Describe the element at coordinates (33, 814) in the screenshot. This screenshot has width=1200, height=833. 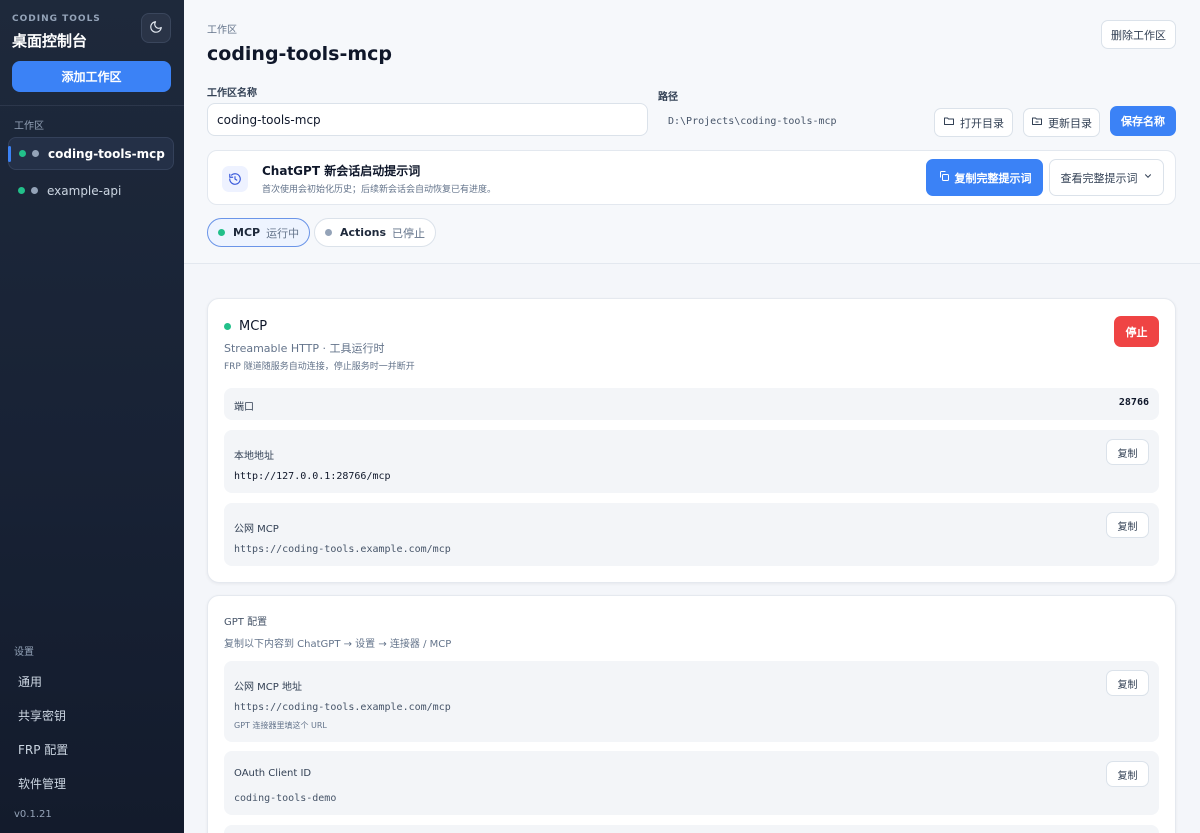
I see `version-label: v0.1.21` at that location.